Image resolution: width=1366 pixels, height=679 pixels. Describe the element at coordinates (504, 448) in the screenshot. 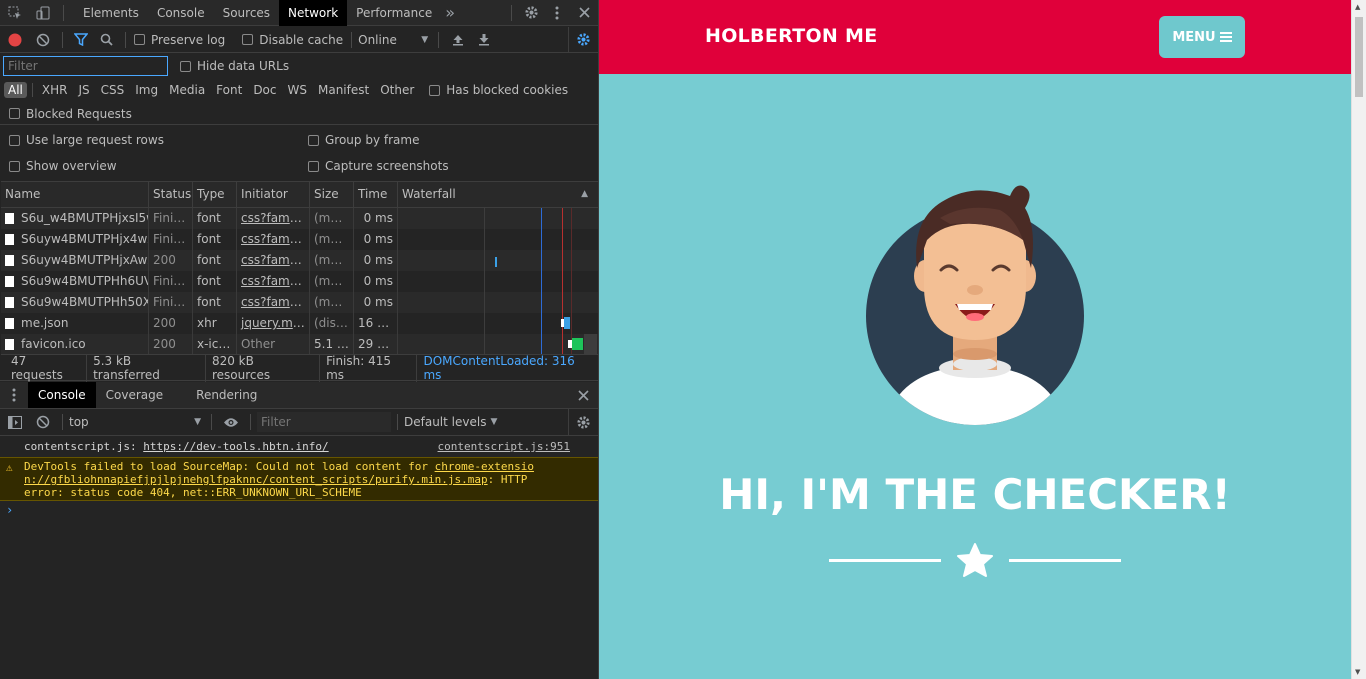

I see `console-source-link: contentscript.js:951` at that location.